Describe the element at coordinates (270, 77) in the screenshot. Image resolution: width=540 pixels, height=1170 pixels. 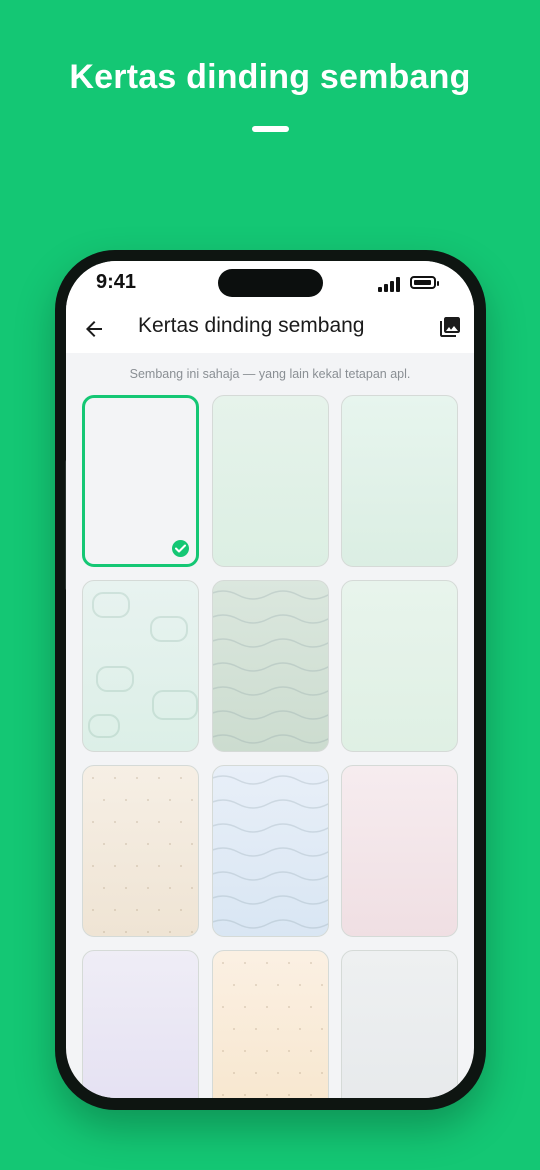
I see `headline: Kertas dinding sembang` at that location.